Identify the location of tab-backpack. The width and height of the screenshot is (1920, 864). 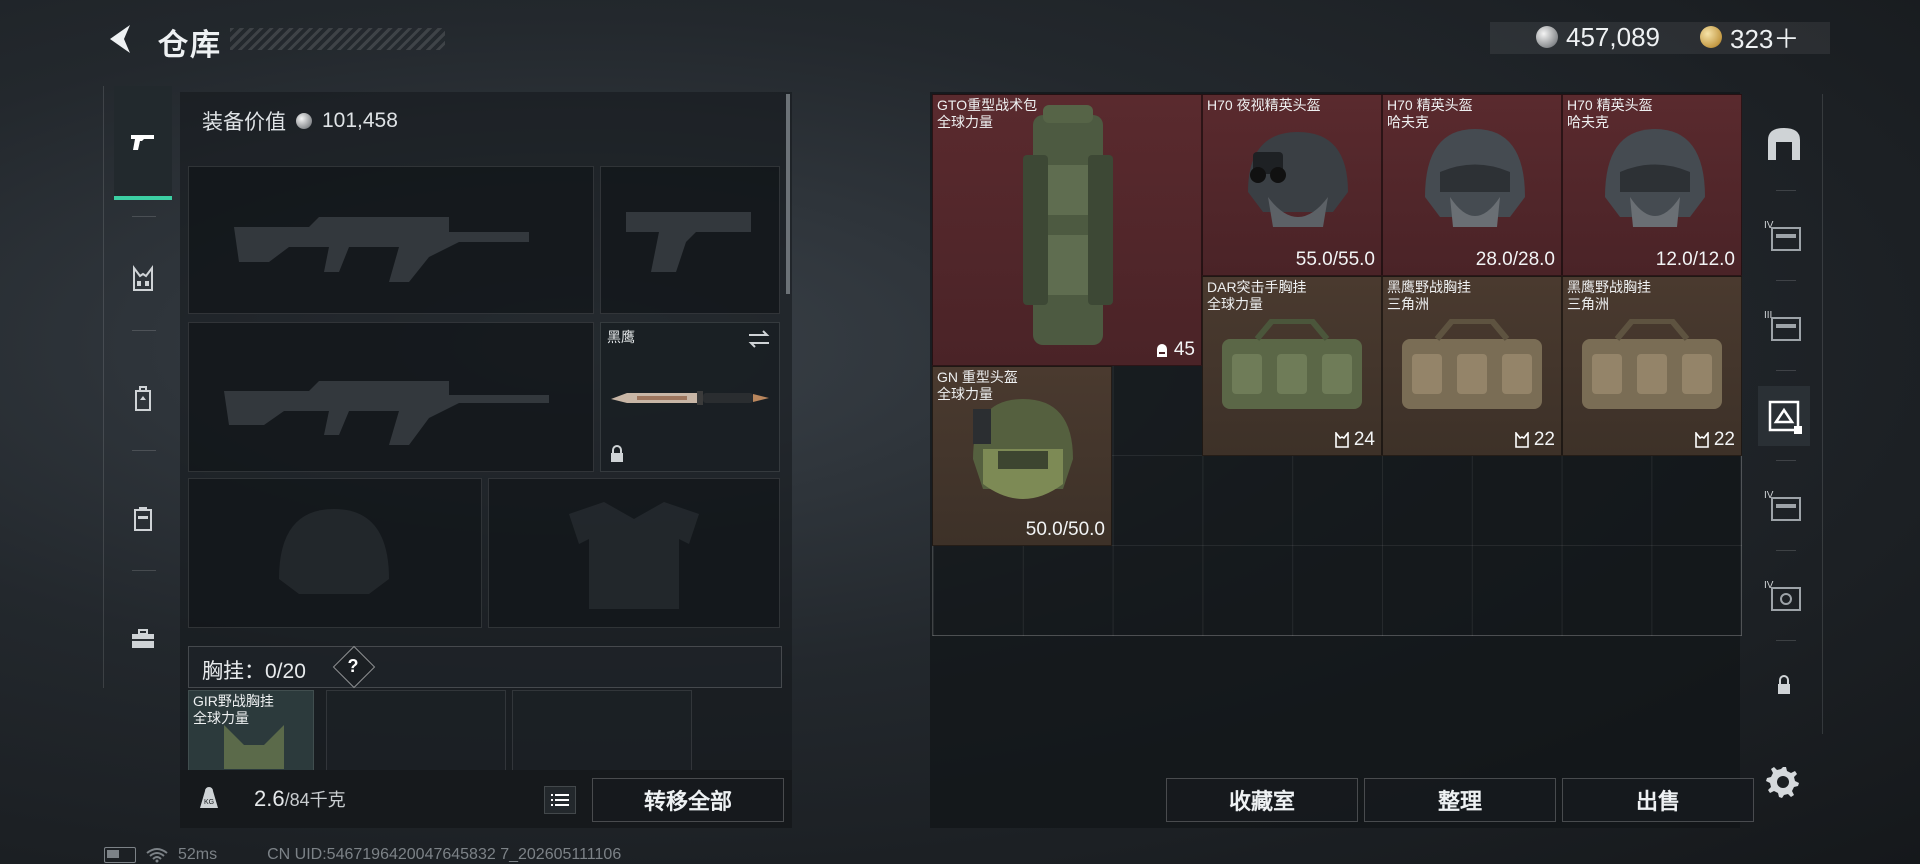
(143, 399).